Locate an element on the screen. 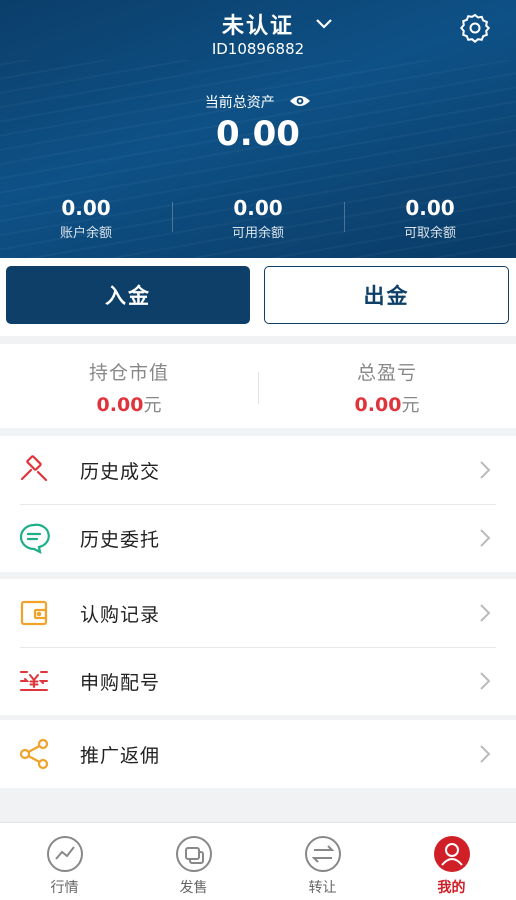 The width and height of the screenshot is (516, 900). menu-item-label: 申购配号 is located at coordinates (120, 682).